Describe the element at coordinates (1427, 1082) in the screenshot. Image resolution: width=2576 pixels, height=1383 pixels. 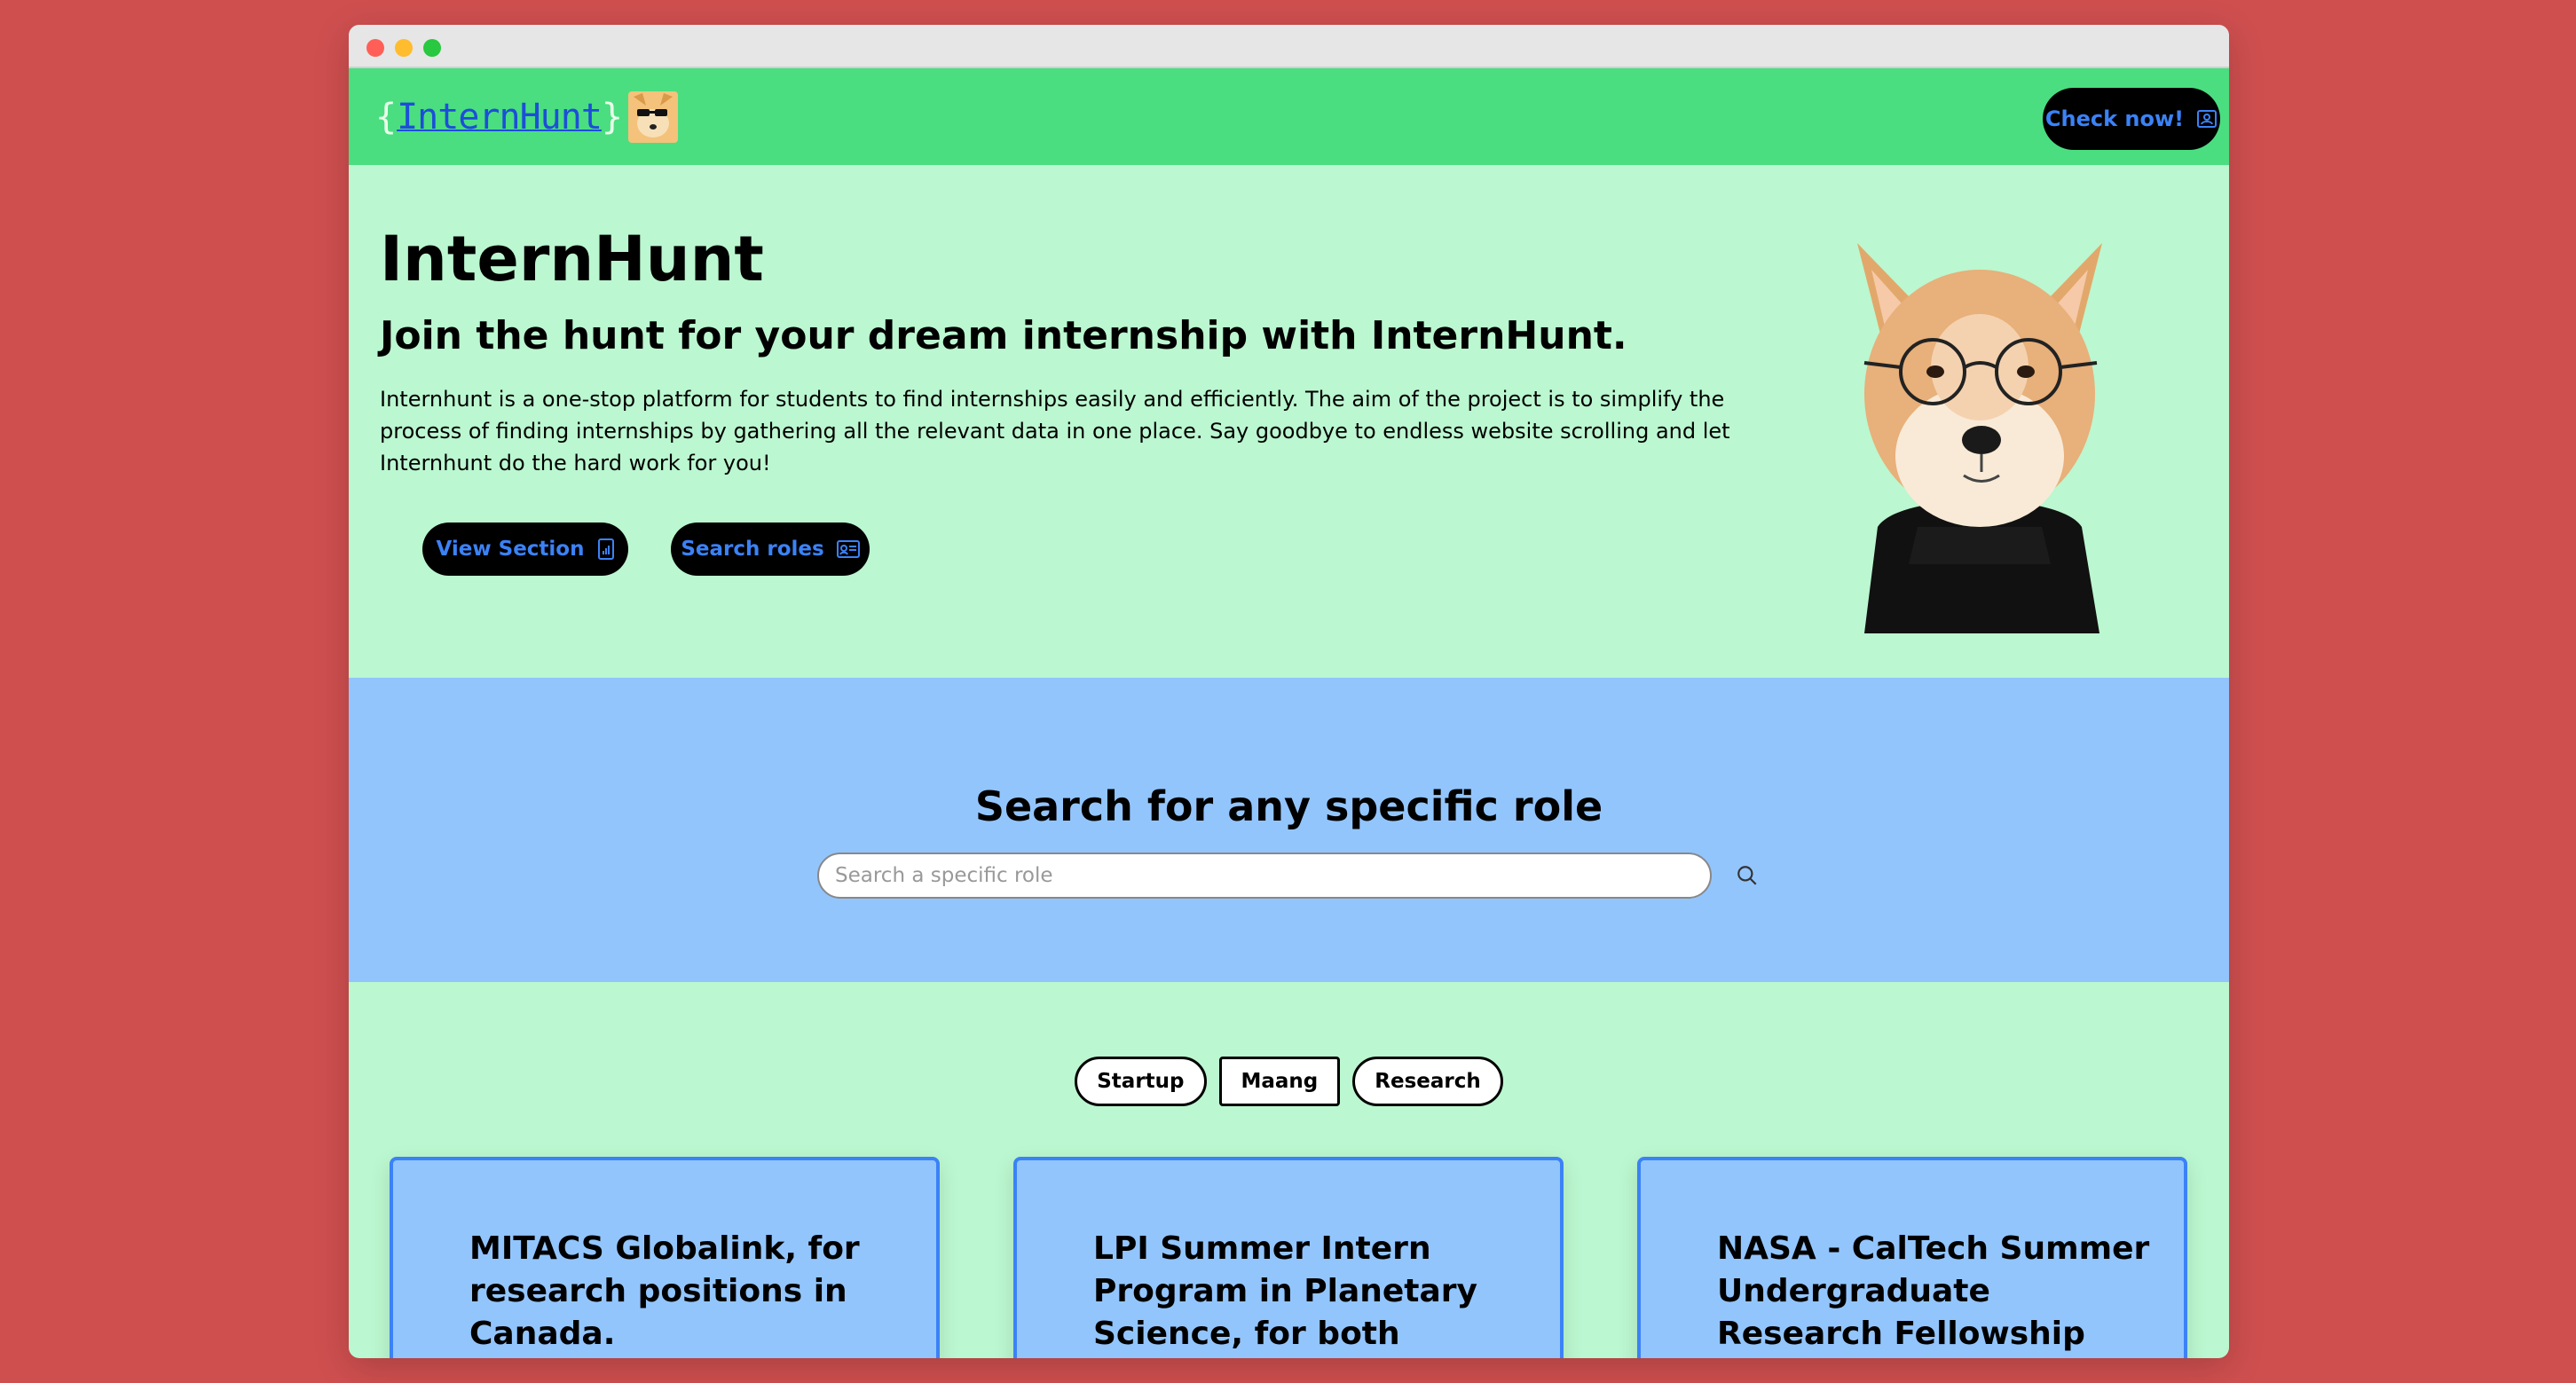
I see `filter-research: Research` at that location.